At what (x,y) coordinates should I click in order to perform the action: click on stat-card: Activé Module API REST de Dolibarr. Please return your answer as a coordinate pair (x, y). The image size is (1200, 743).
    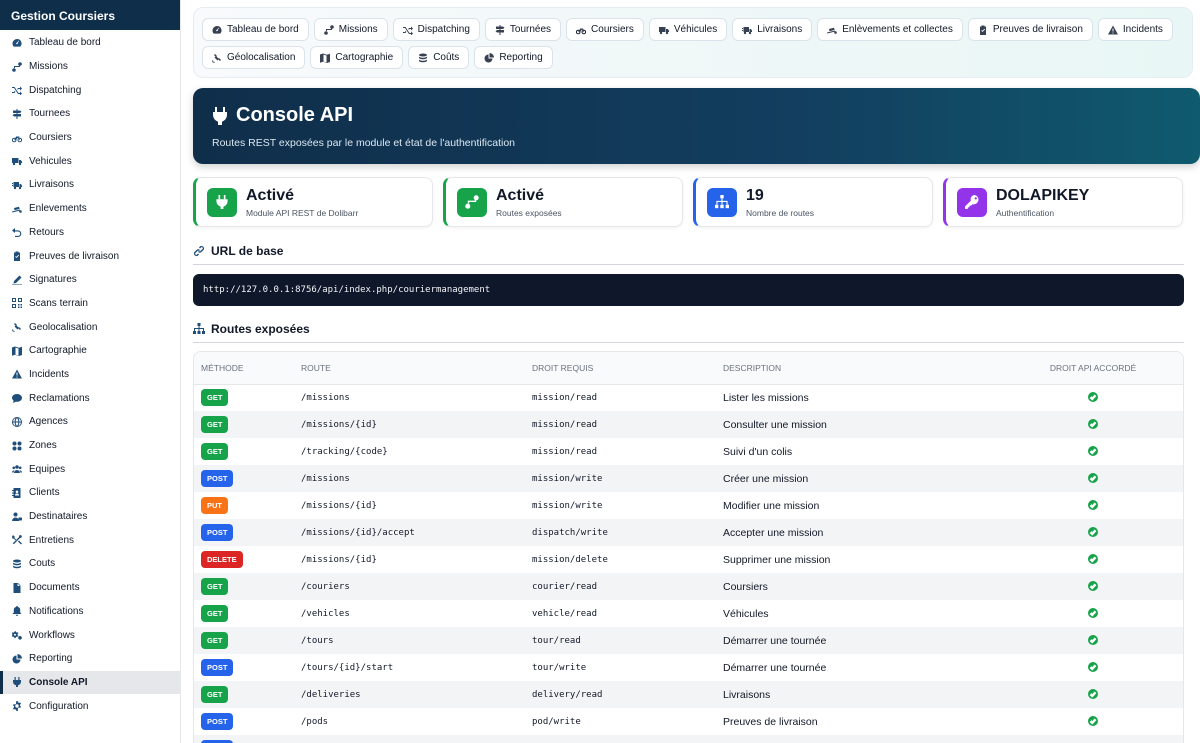
    Looking at the image, I should click on (313, 202).